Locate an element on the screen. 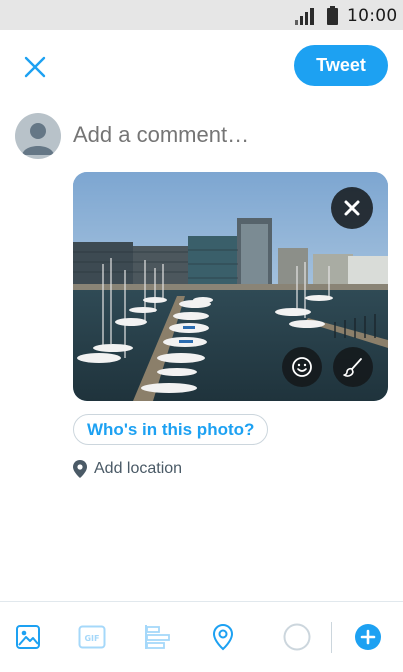  status-bar: 10:00 is located at coordinates (201, 15).